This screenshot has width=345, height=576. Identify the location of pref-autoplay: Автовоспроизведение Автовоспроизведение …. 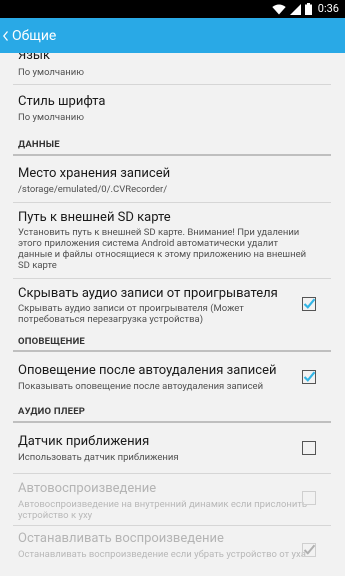
(172, 501).